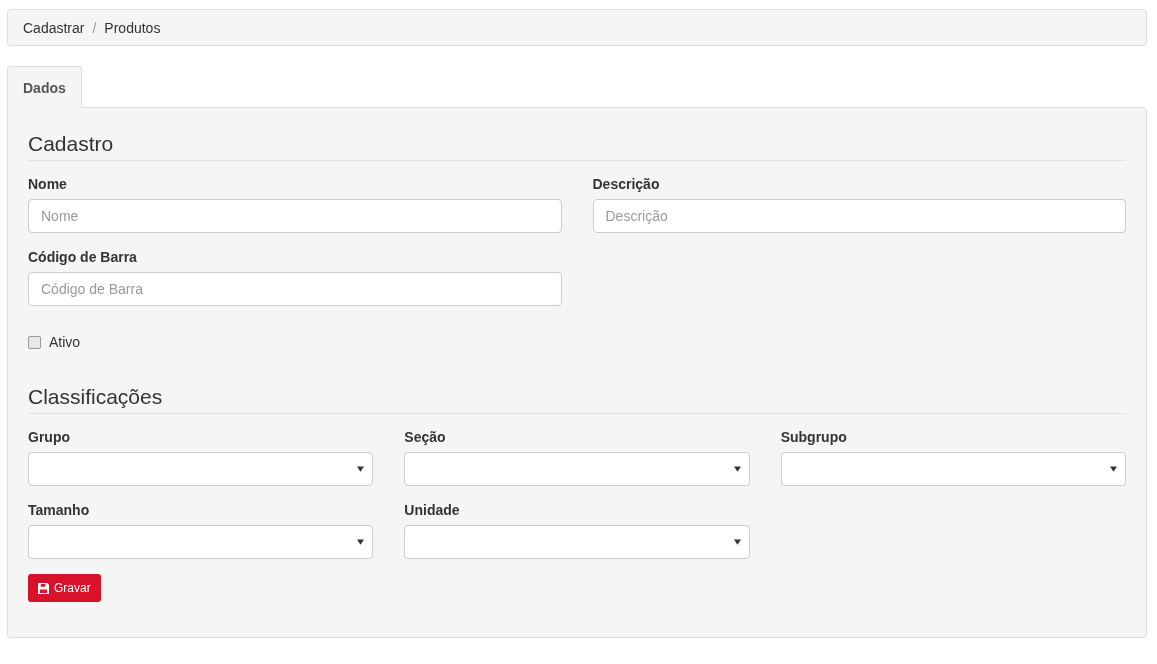 Image resolution: width=1157 pixels, height=664 pixels. What do you see at coordinates (54, 27) in the screenshot?
I see `breadcrumb-link: Cadastrar` at bounding box center [54, 27].